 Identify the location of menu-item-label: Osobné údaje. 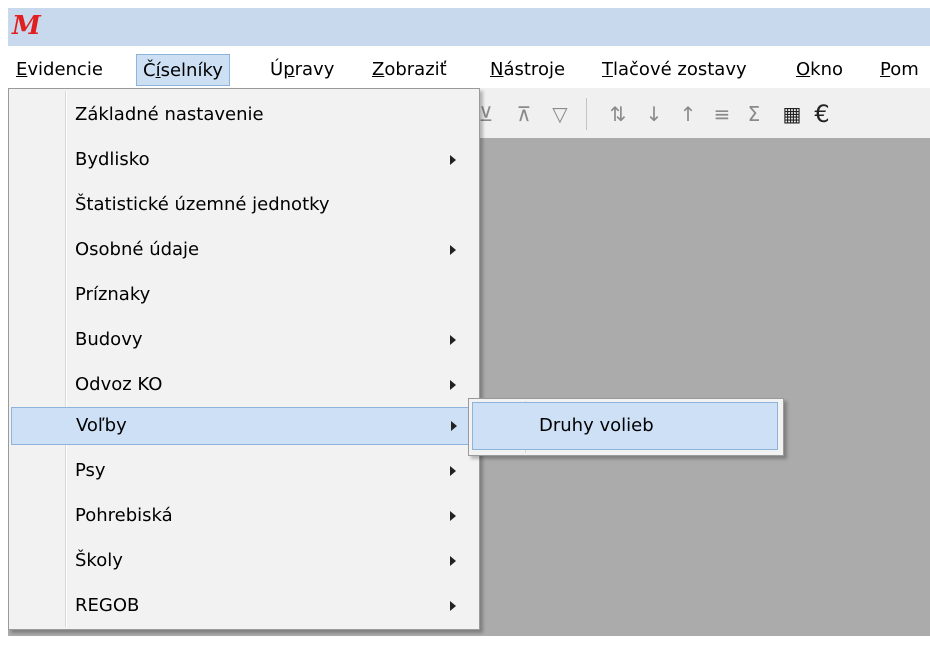
(137, 249).